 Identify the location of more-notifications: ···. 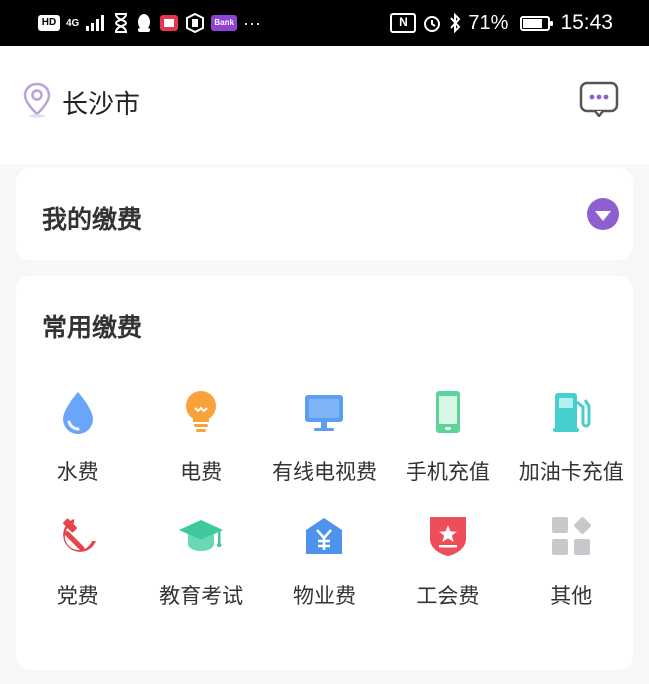
(251, 22).